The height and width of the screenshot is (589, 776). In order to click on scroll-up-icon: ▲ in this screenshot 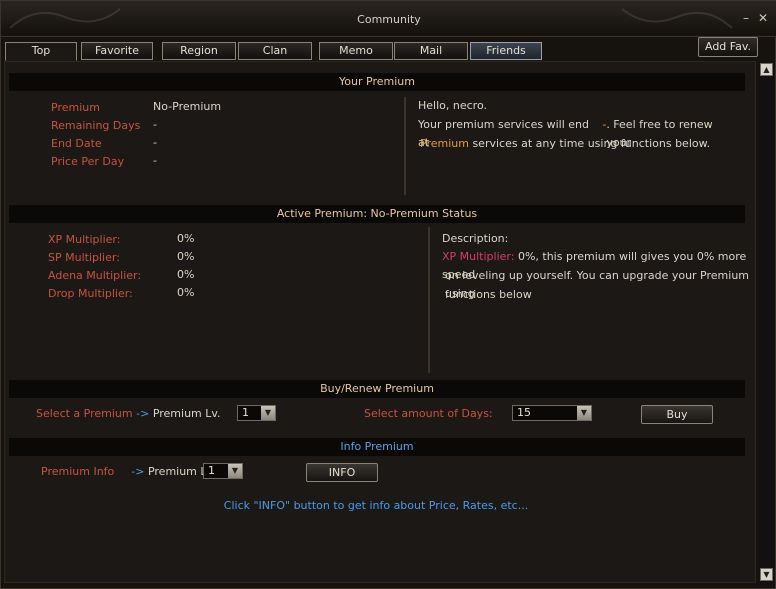, I will do `click(766, 69)`.